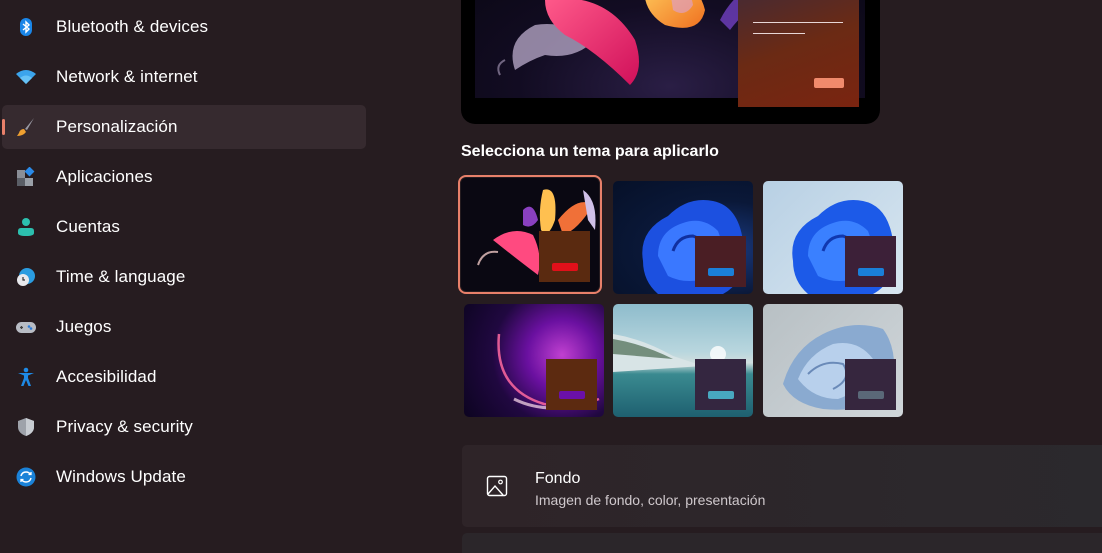  What do you see at coordinates (26, 376) in the screenshot?
I see `accessibility-icon` at bounding box center [26, 376].